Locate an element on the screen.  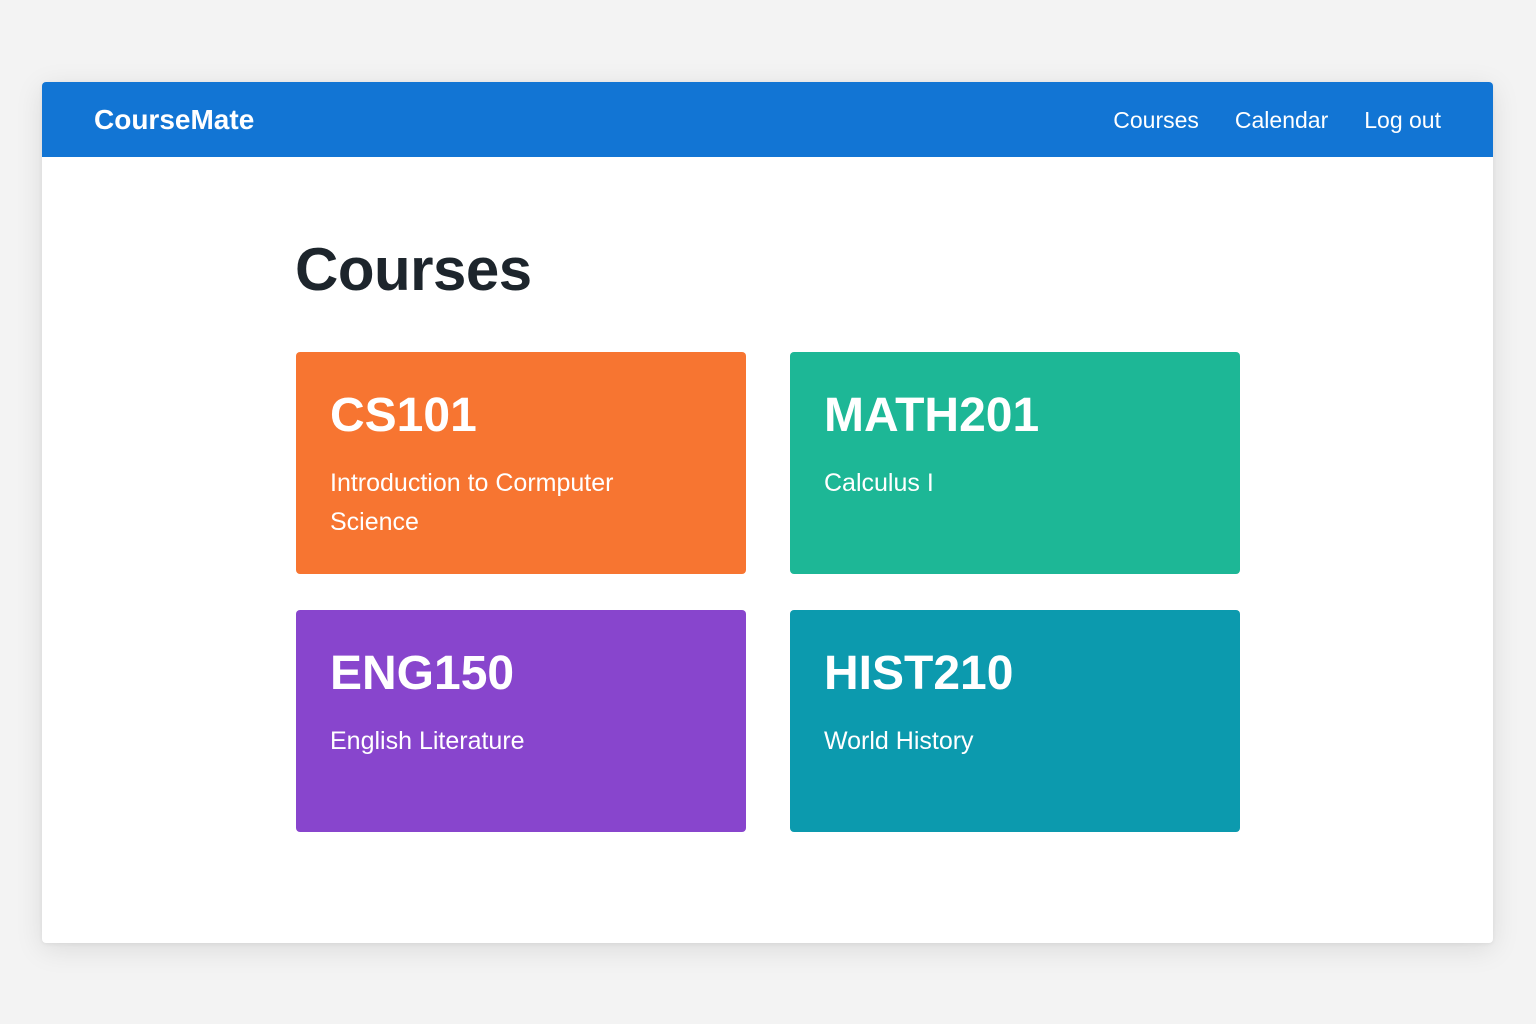
course-name: Introduction to Cormputer Science is located at coordinates (472, 502).